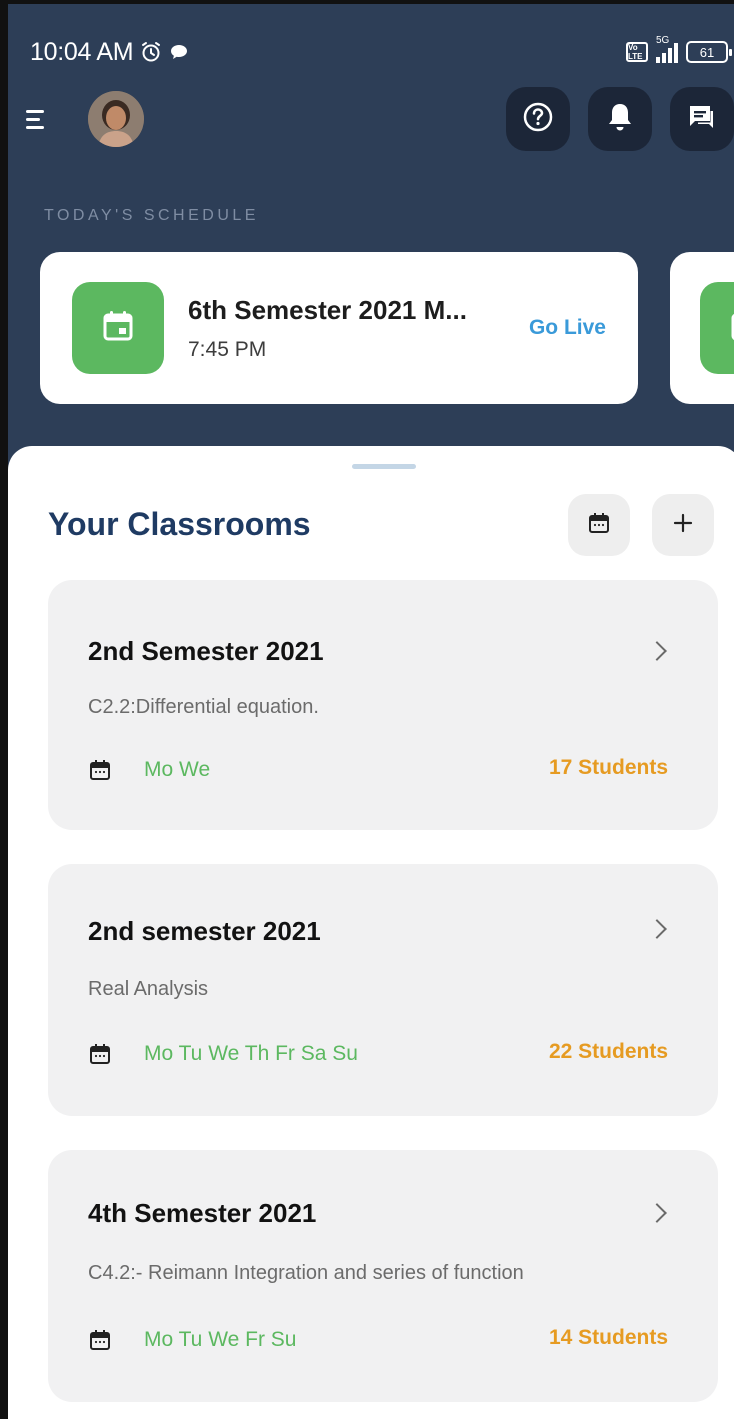 The width and height of the screenshot is (734, 1419). What do you see at coordinates (42, 119) in the screenshot?
I see `menu-icon` at bounding box center [42, 119].